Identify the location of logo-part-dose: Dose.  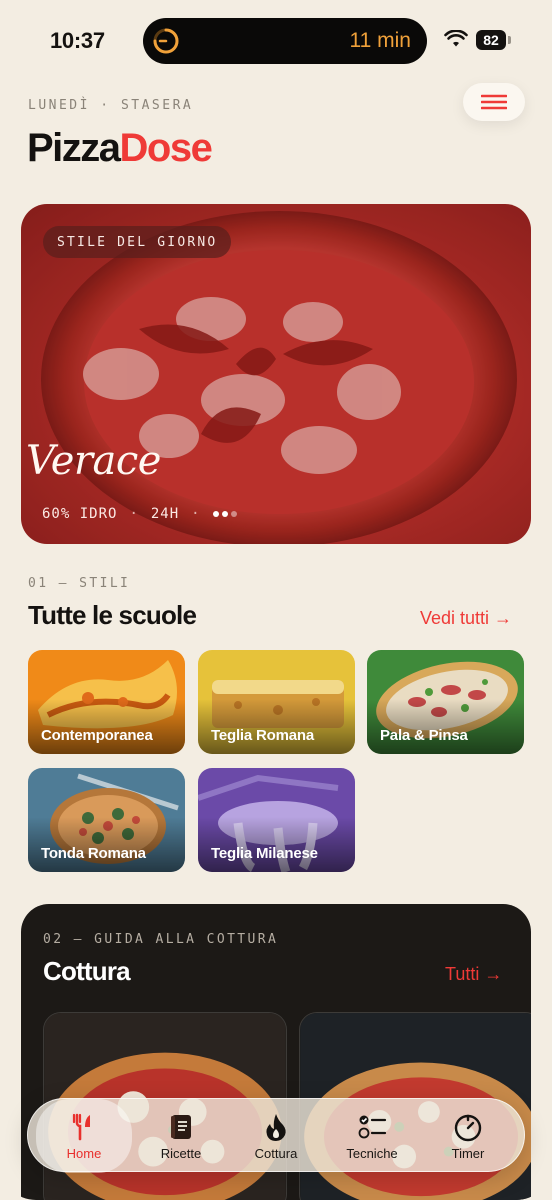
(166, 148).